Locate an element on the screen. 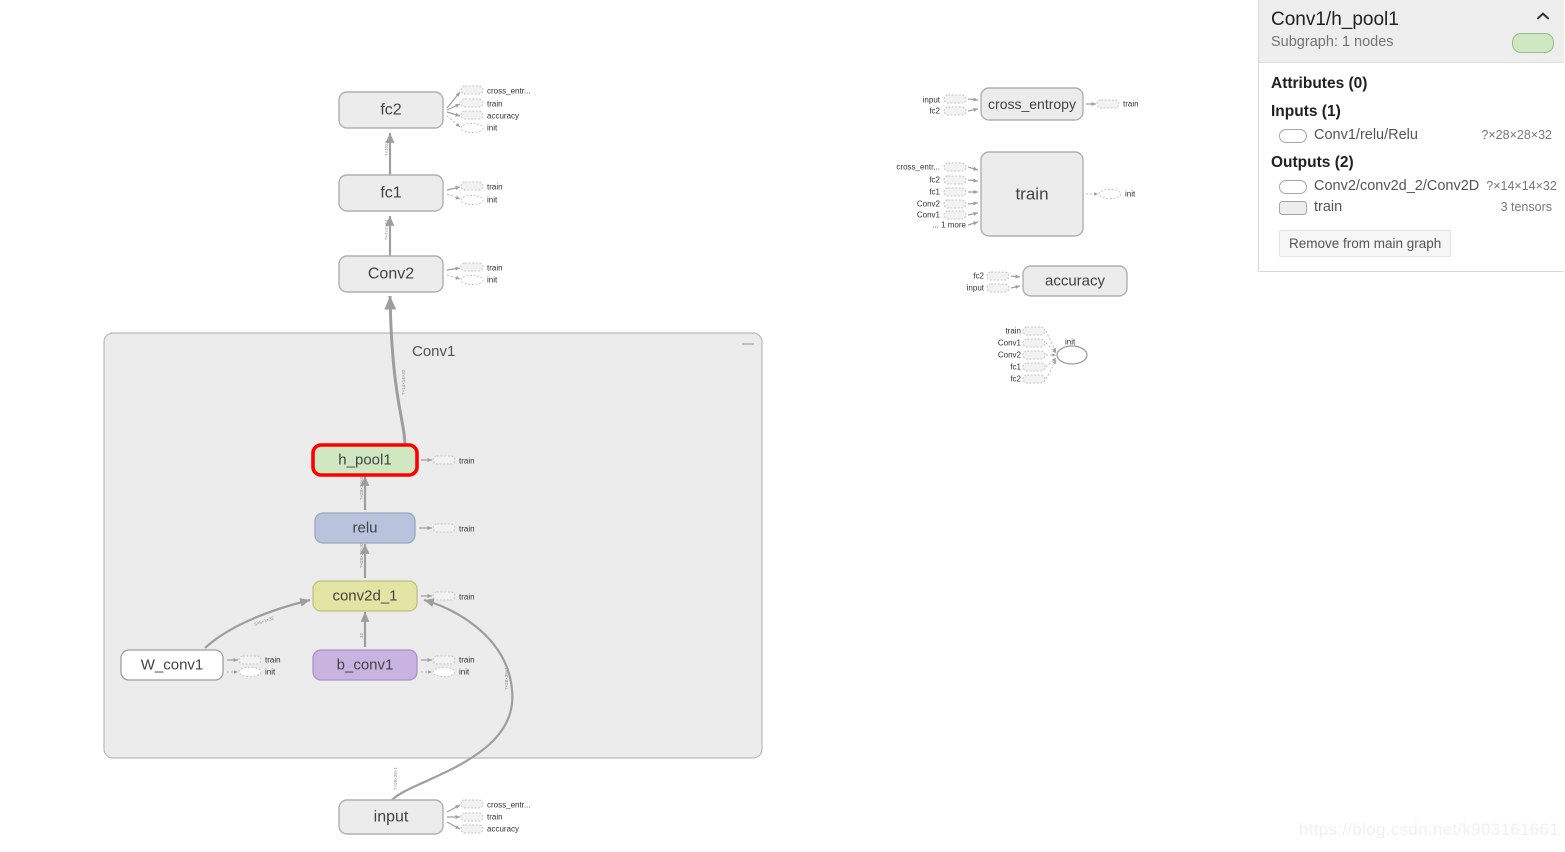 This screenshot has width=1565, height=852. output-row: Conv2/conv2d_2/Conv2D ?×14×14×32 is located at coordinates (1414, 186).